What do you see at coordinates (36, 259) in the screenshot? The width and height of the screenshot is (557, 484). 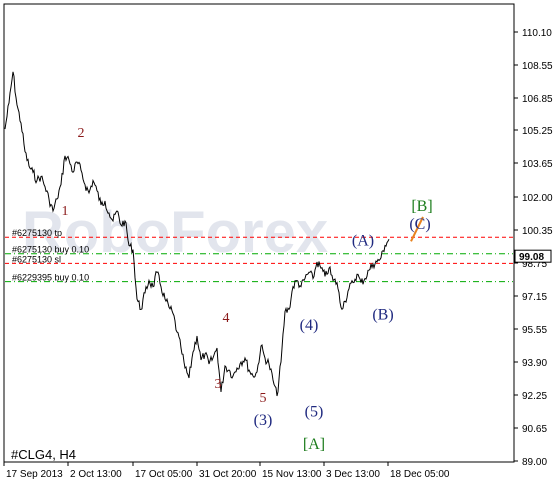 I see `order-level-label: #6275130 sl` at bounding box center [36, 259].